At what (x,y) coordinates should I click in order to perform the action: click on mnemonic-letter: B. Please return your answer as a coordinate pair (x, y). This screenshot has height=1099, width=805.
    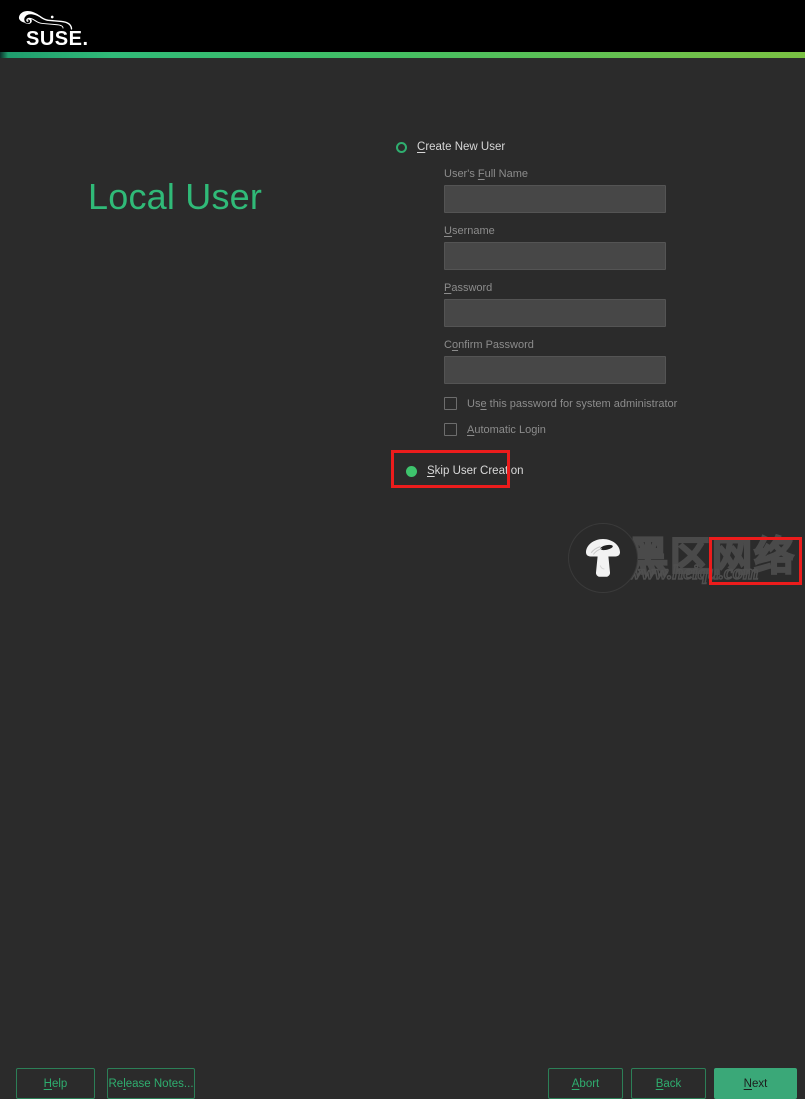
    Looking at the image, I should click on (659, 1083).